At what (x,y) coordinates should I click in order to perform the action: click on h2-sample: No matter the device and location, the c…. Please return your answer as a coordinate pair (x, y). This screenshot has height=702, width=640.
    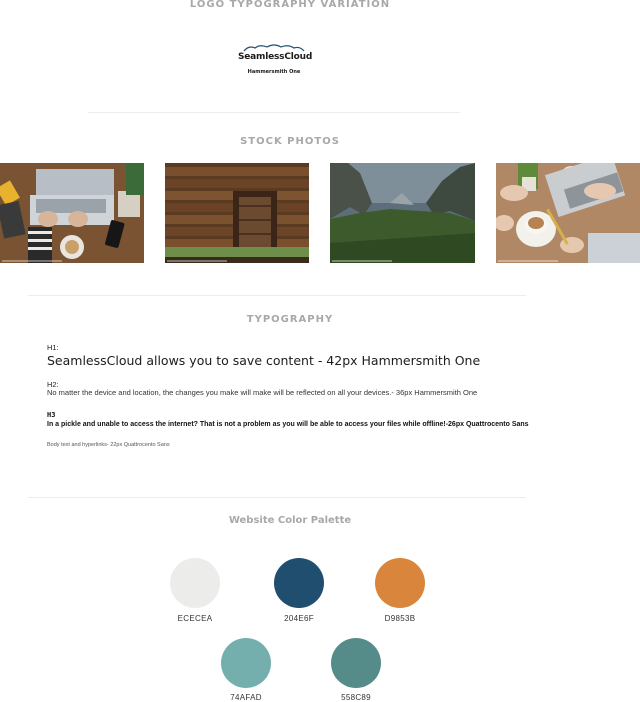
    Looking at the image, I should click on (262, 392).